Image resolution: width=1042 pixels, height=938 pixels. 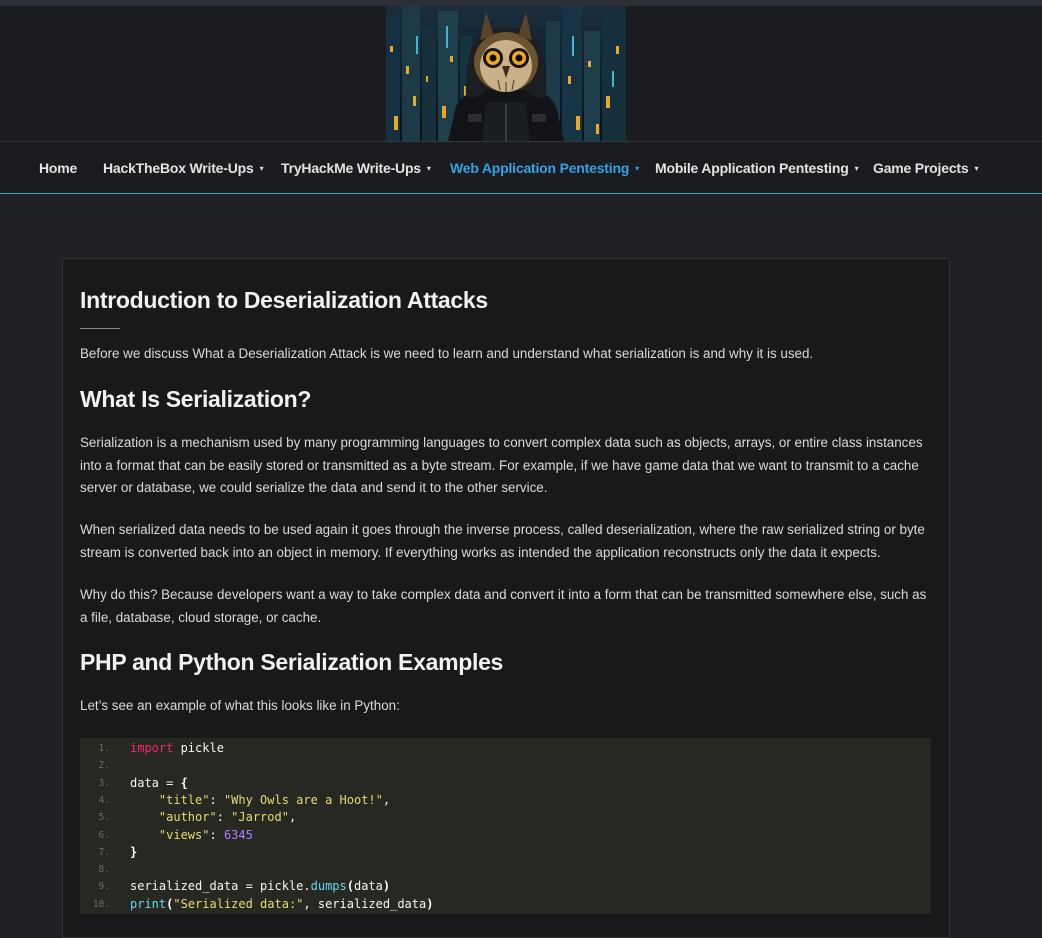 I want to click on nav-tryhackme-writeups-label: TryHackMe Write-Ups, so click(x=351, y=168).